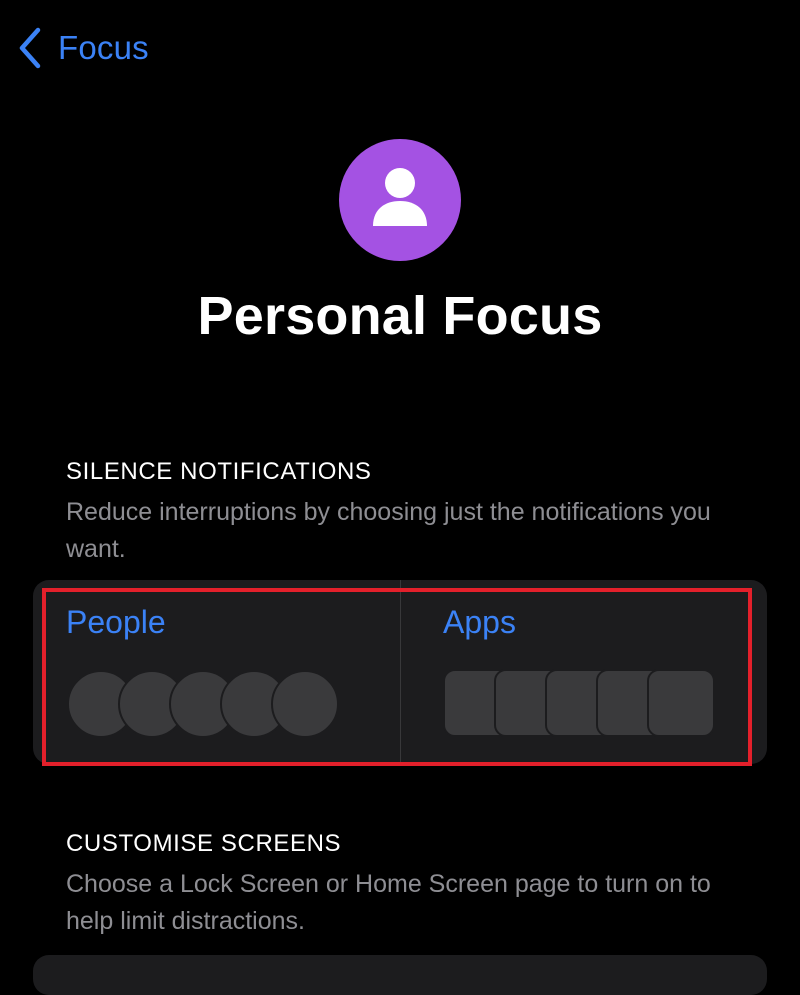 This screenshot has width=800, height=995. Describe the element at coordinates (583, 672) in the screenshot. I see `apps-option: Apps` at that location.